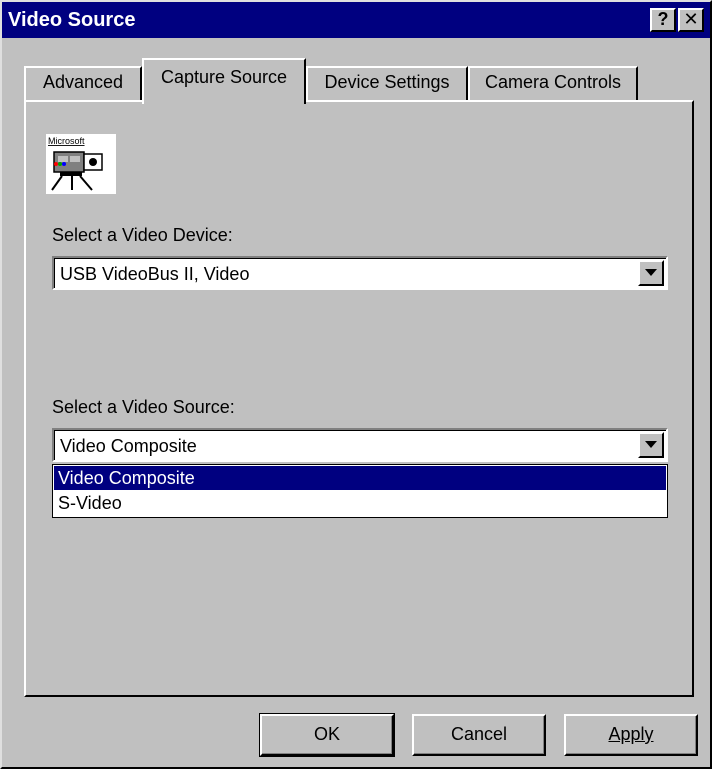 The image size is (712, 769). I want to click on logo-text: Microsoft, so click(66, 141).